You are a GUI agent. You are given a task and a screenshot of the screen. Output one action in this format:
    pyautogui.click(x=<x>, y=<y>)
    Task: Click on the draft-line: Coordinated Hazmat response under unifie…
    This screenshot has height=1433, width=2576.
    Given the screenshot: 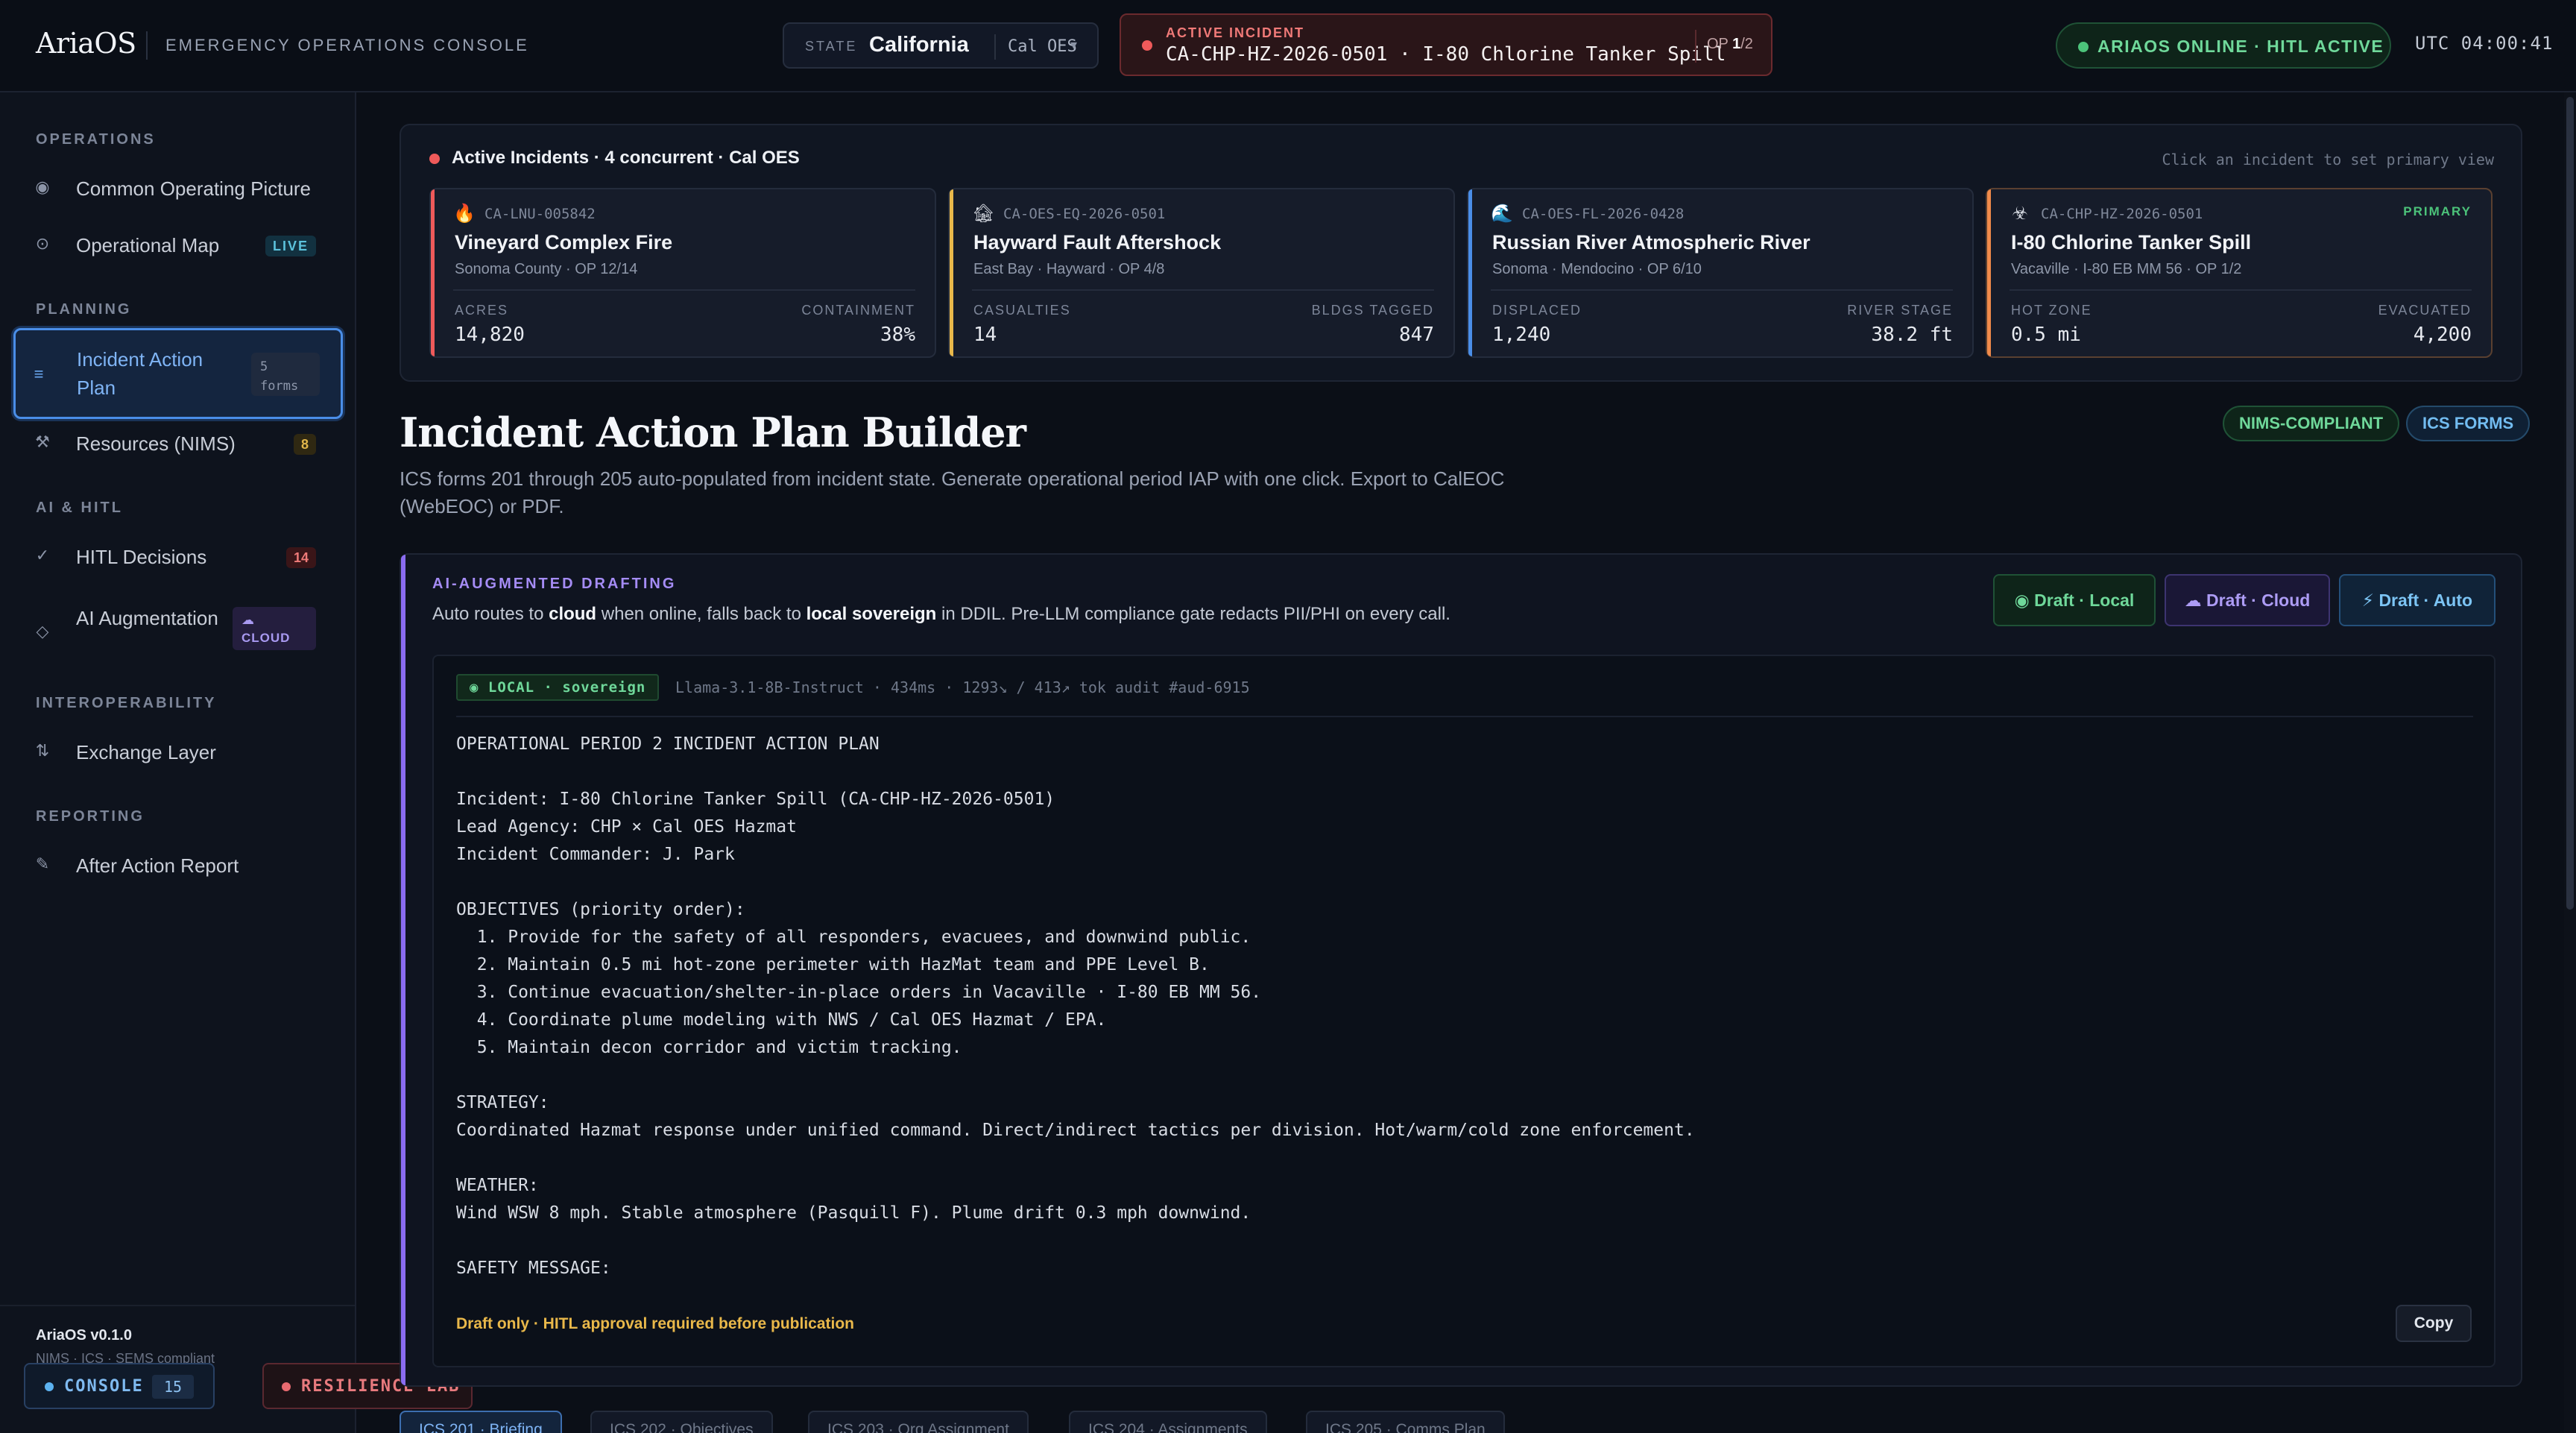 What is the action you would take?
    pyautogui.click(x=1075, y=1130)
    